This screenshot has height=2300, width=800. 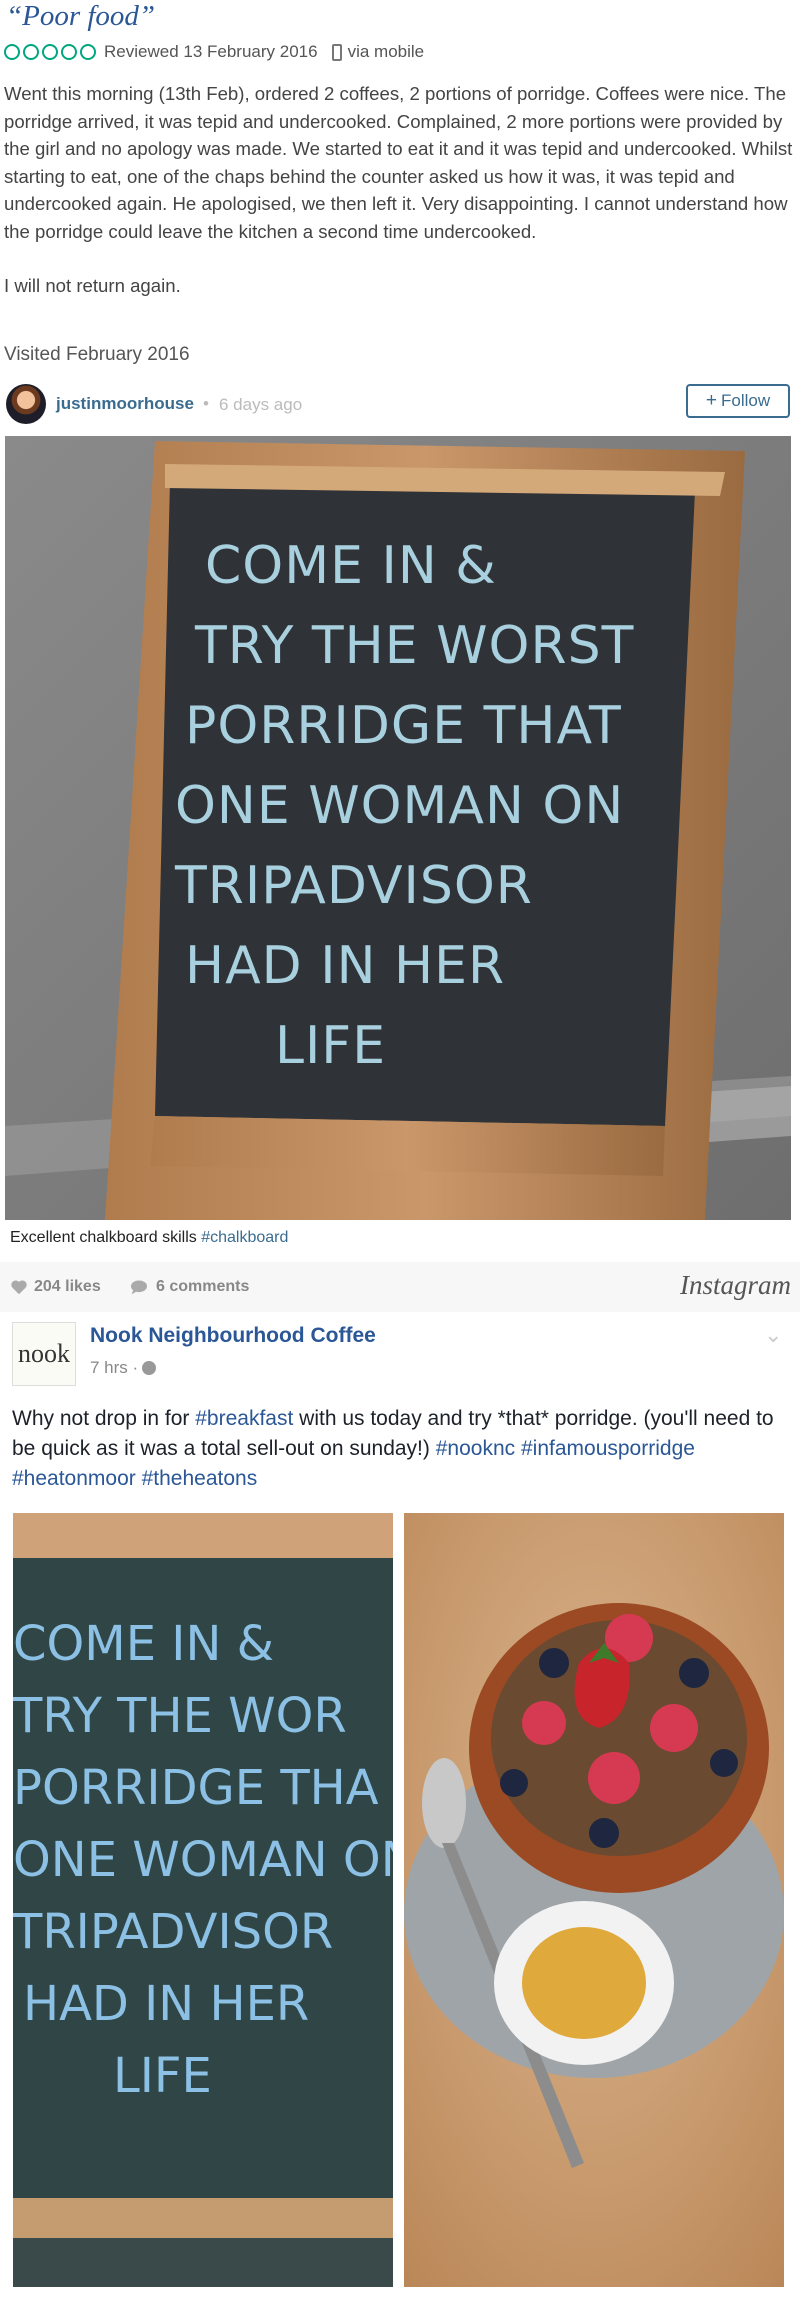 I want to click on follow-button: + Follow, so click(x=738, y=401).